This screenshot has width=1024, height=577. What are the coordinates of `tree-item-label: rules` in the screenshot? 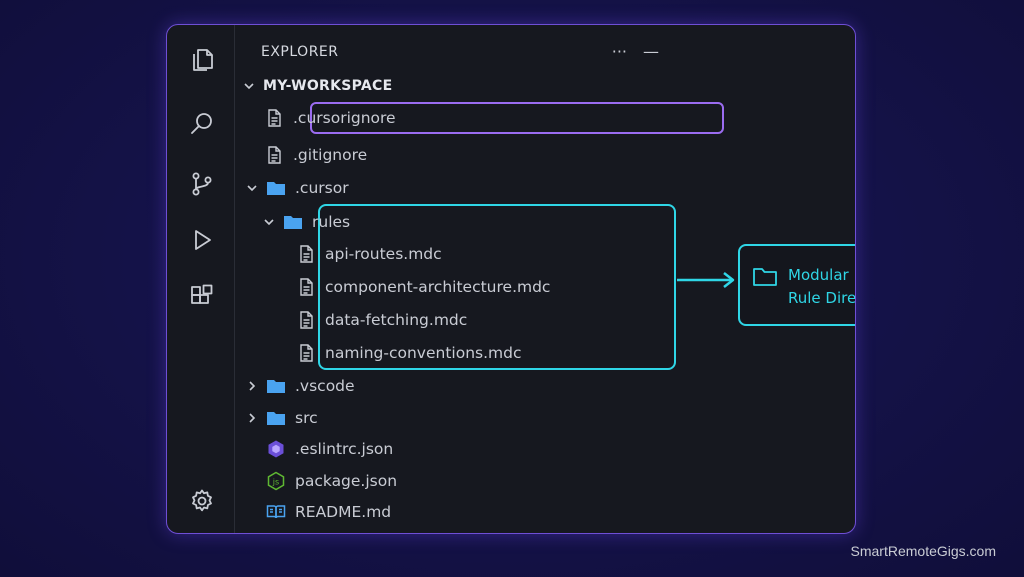 It's located at (331, 222).